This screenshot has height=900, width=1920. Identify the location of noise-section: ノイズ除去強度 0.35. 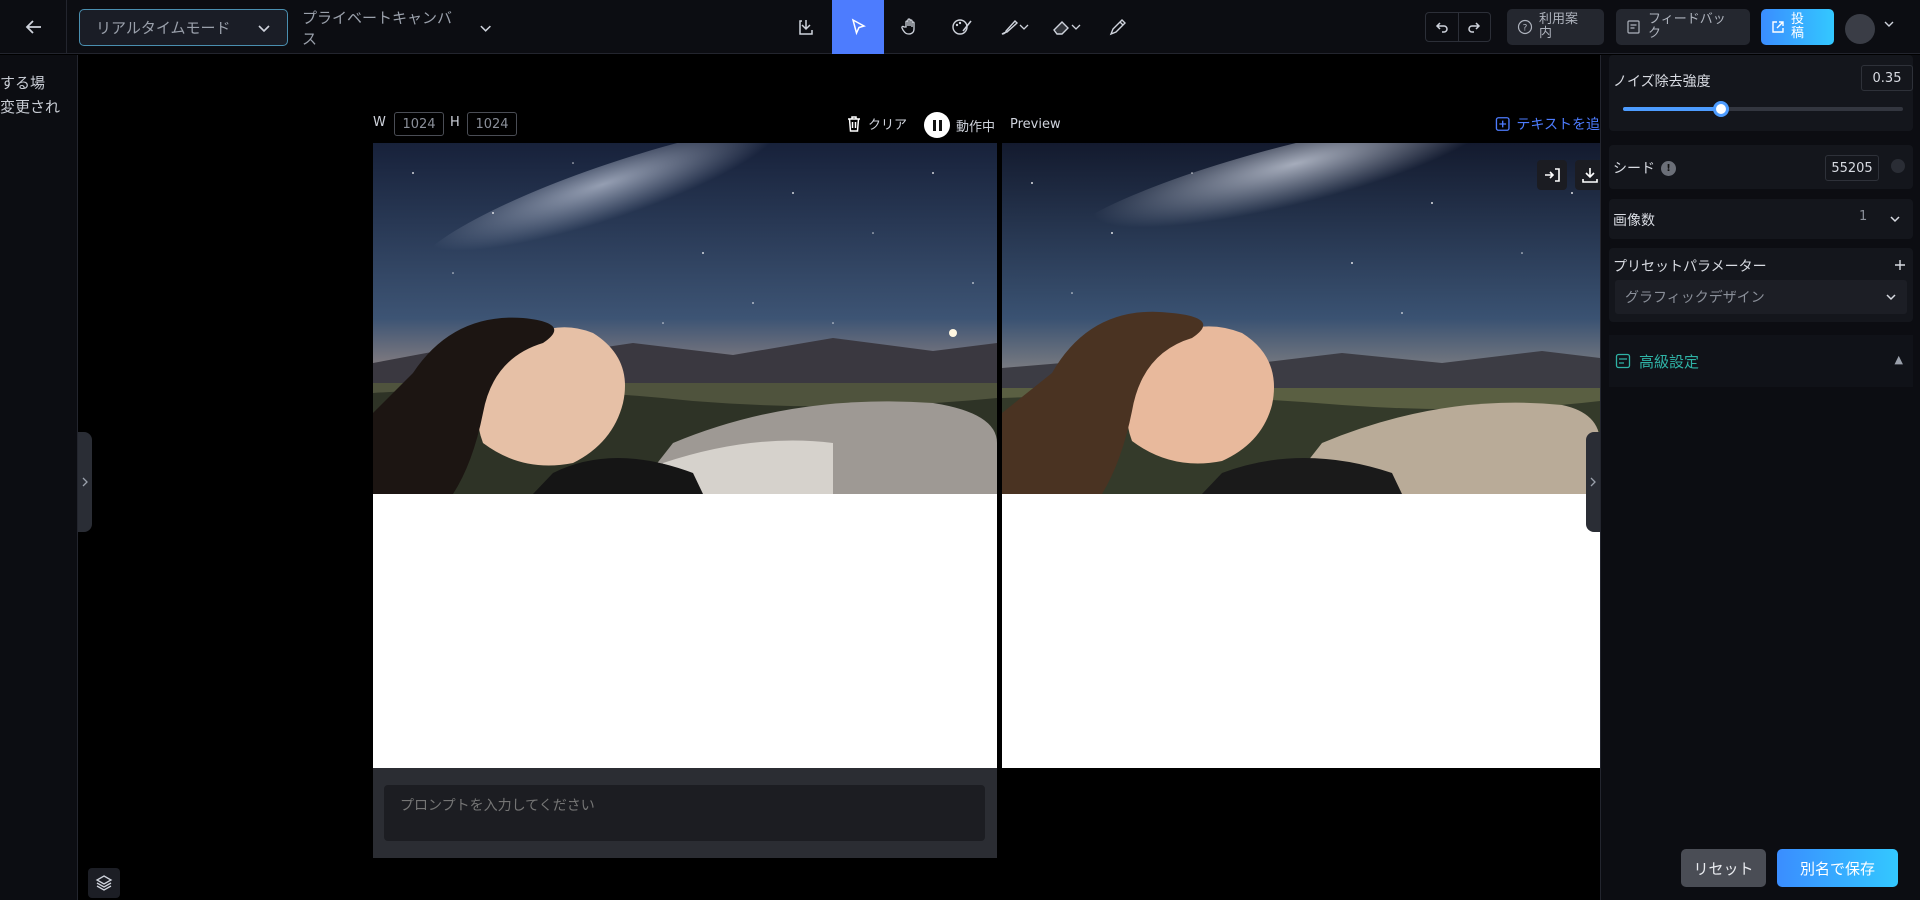
(1761, 93).